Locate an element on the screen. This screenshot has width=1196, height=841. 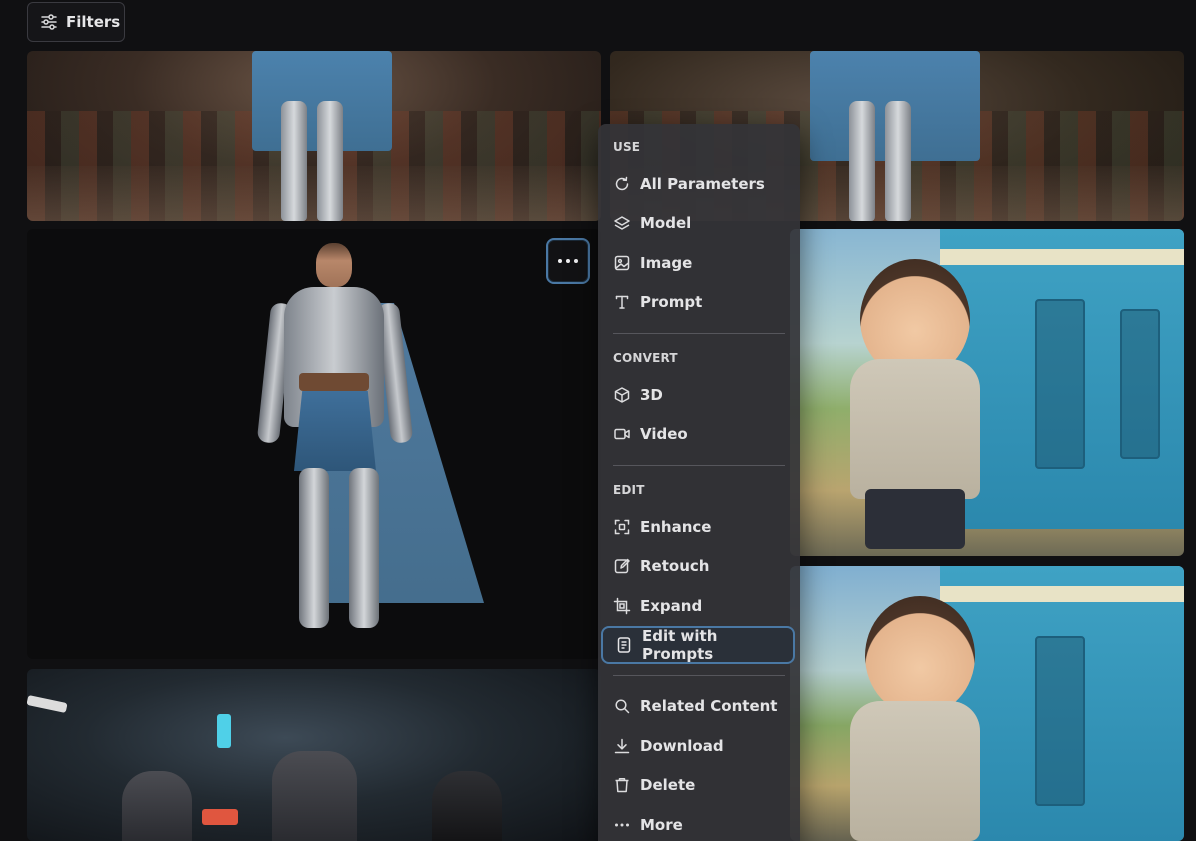
image-icon is located at coordinates (622, 262).